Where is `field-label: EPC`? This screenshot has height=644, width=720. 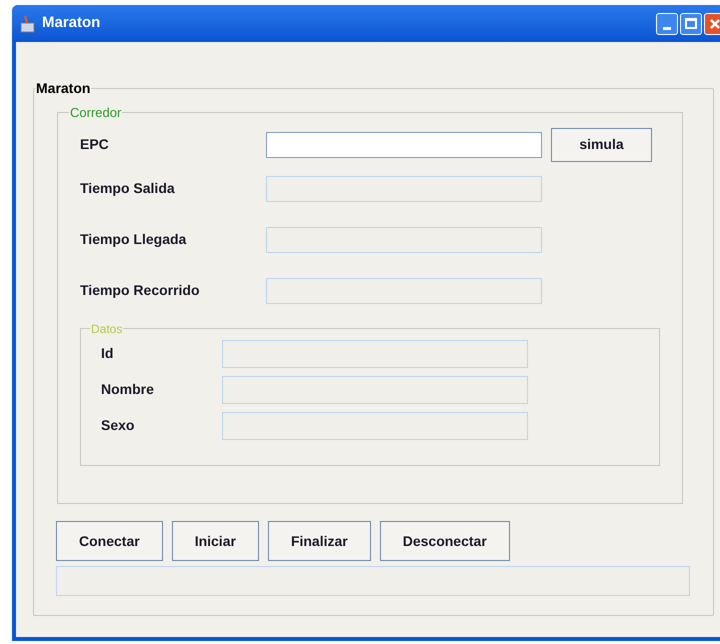
field-label: EPC is located at coordinates (95, 144).